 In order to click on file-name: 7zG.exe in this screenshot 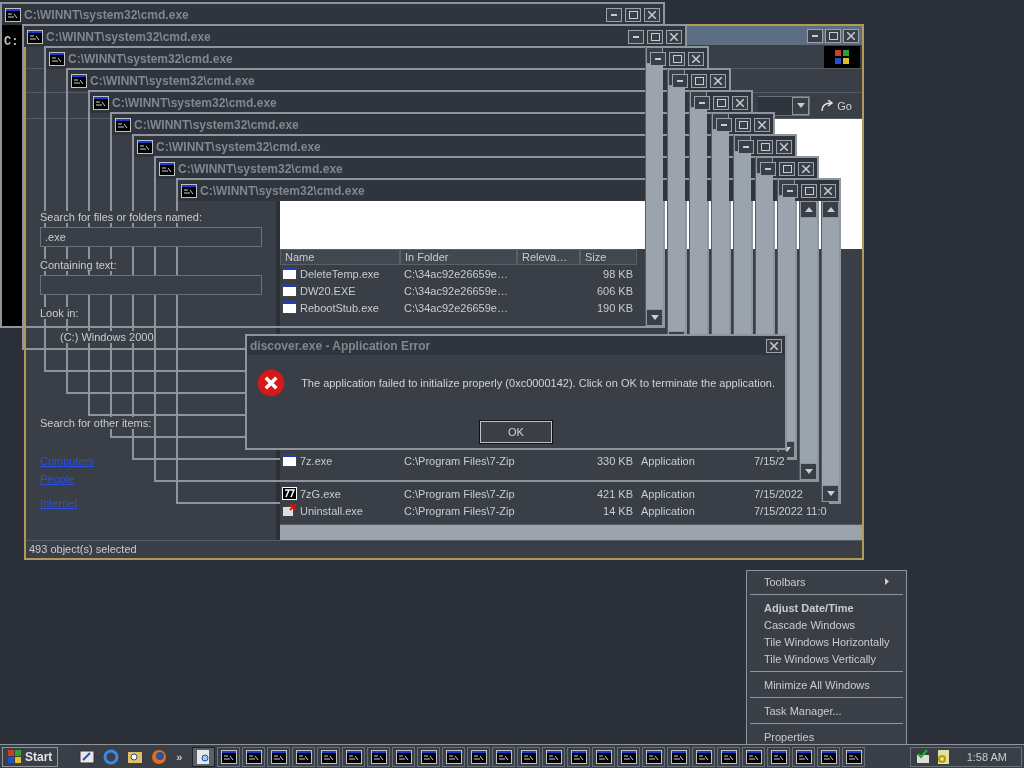, I will do `click(340, 493)`.